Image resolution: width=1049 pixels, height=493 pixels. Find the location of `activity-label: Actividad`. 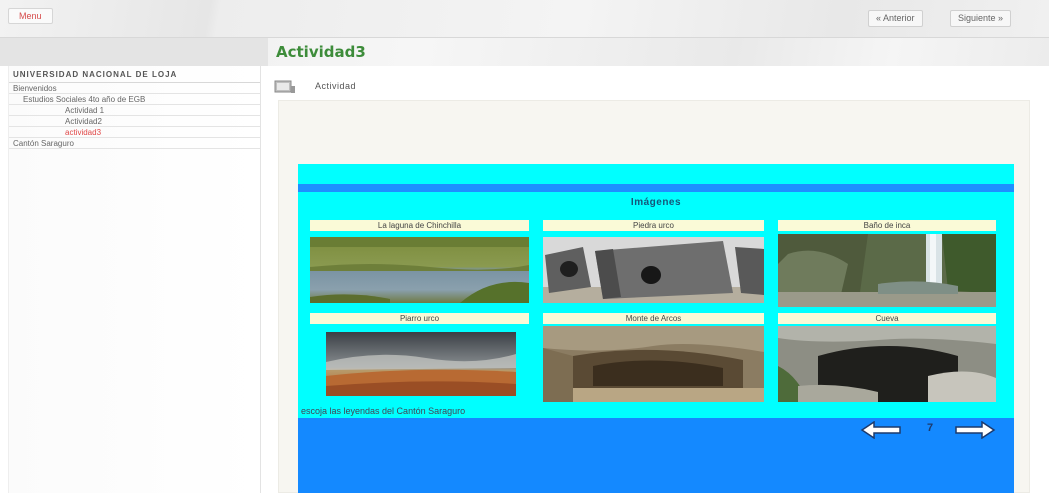

activity-label: Actividad is located at coordinates (336, 86).